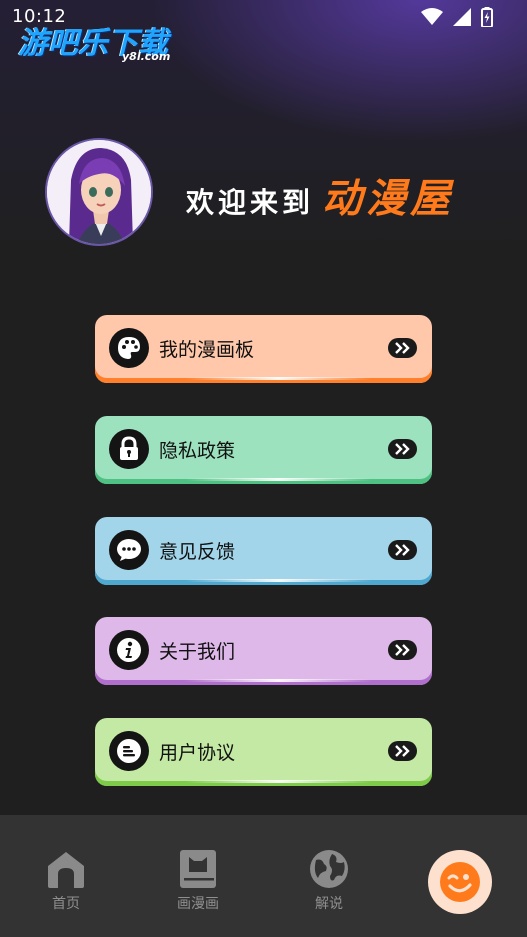 This screenshot has width=527, height=937. Describe the element at coordinates (329, 869) in the screenshot. I see `globe-icon` at that location.